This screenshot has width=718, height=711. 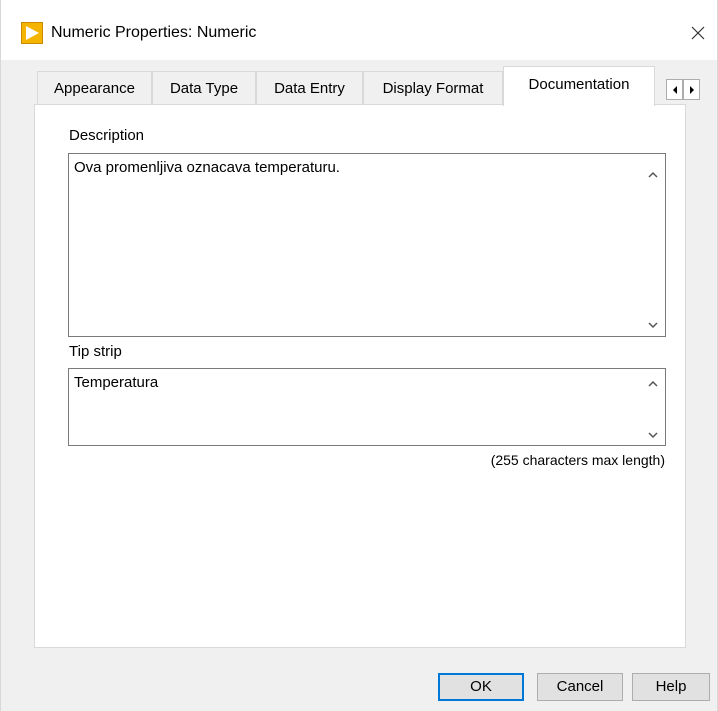 What do you see at coordinates (367, 407) in the screenshot?
I see `tip-strip-textarea: Temperatura` at bounding box center [367, 407].